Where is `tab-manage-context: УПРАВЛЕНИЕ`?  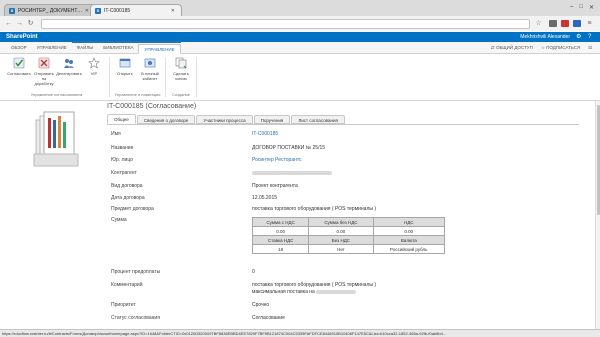 tab-manage-context: УПРАВЛЕНИЕ is located at coordinates (159, 49).